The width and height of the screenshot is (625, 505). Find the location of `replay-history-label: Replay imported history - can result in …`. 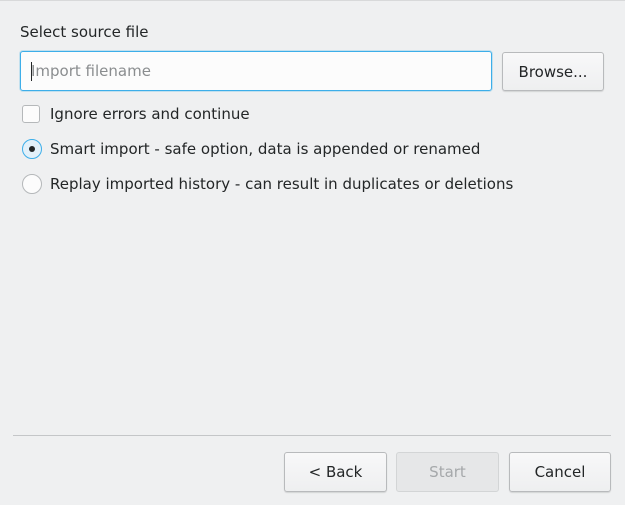

replay-history-label: Replay imported history - can result in … is located at coordinates (282, 184).